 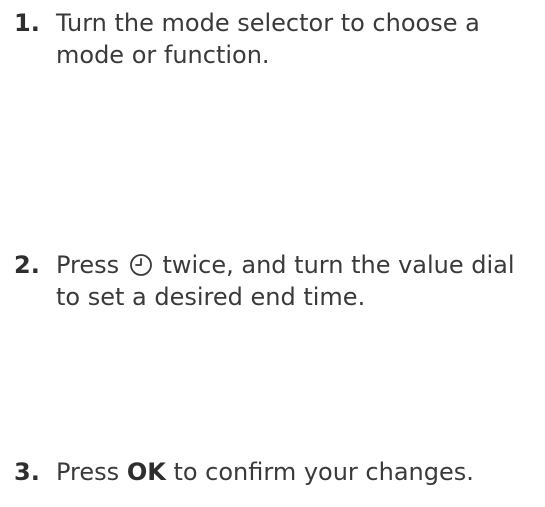 What do you see at coordinates (27, 265) in the screenshot?
I see `step-number: 2.` at bounding box center [27, 265].